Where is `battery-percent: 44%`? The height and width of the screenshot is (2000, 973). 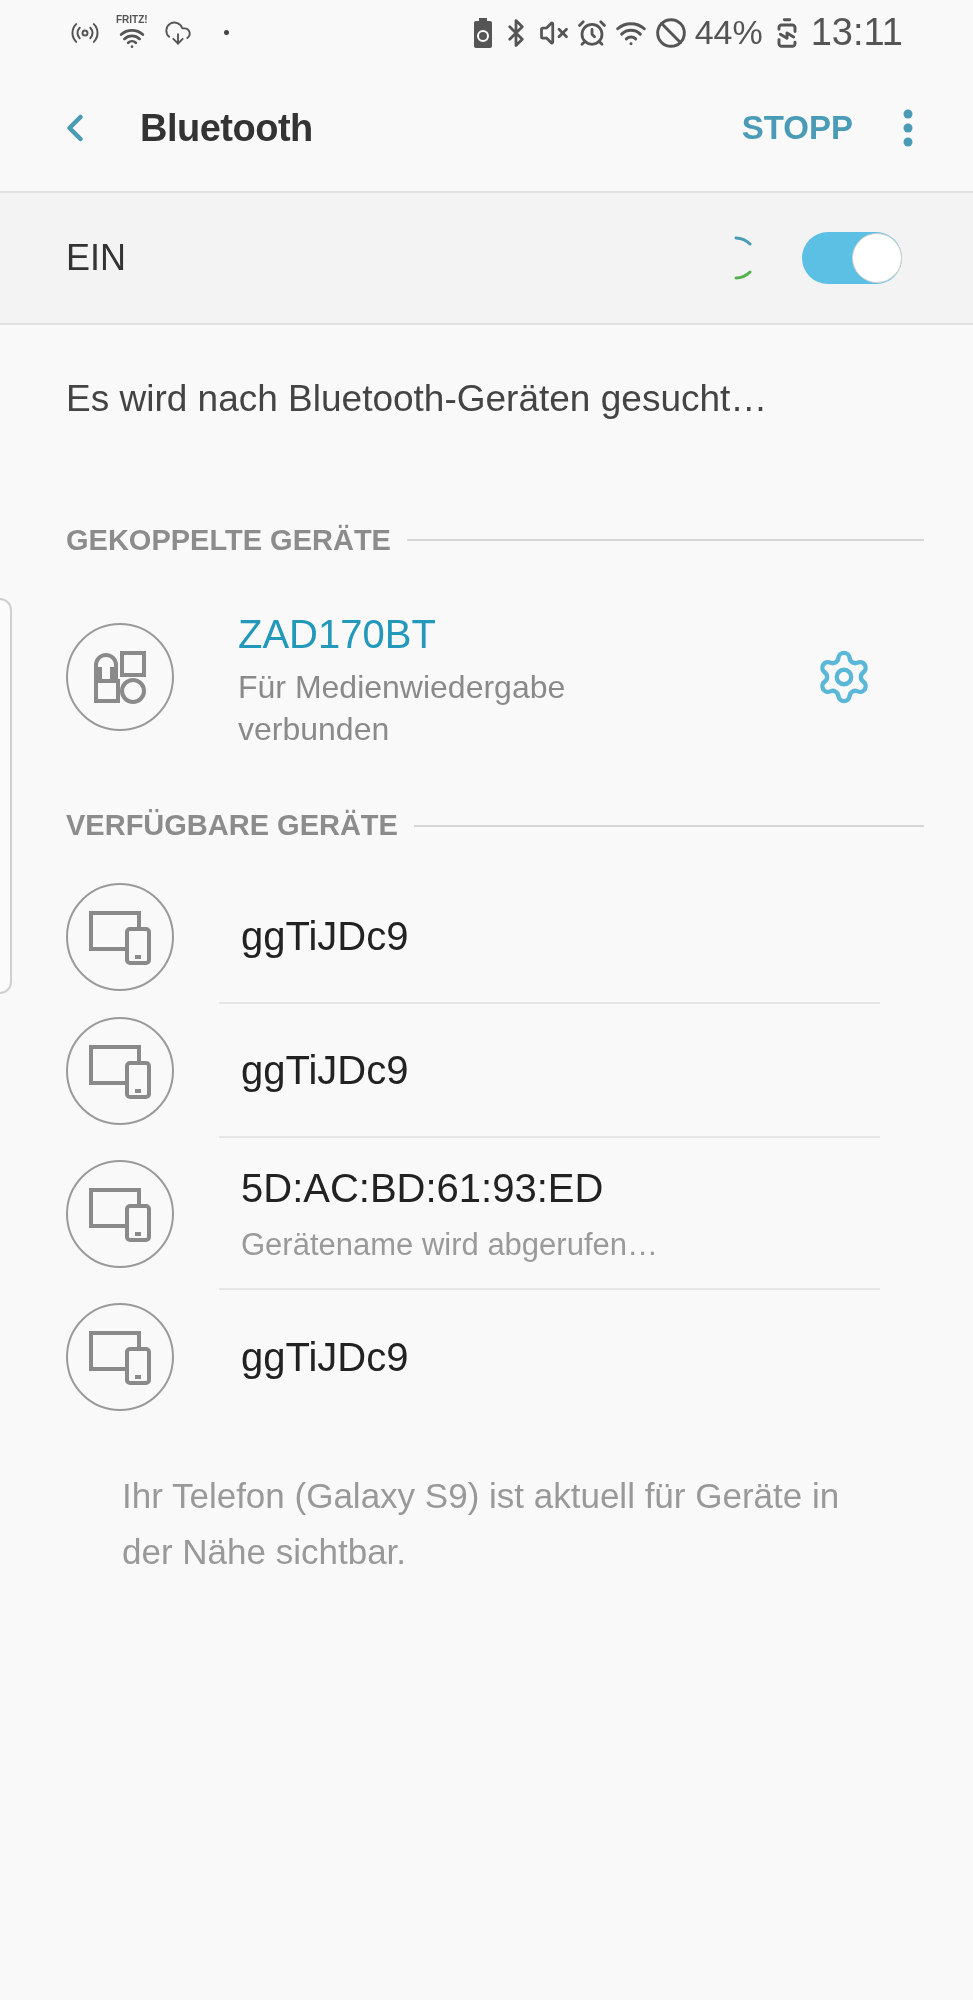 battery-percent: 44% is located at coordinates (728, 32).